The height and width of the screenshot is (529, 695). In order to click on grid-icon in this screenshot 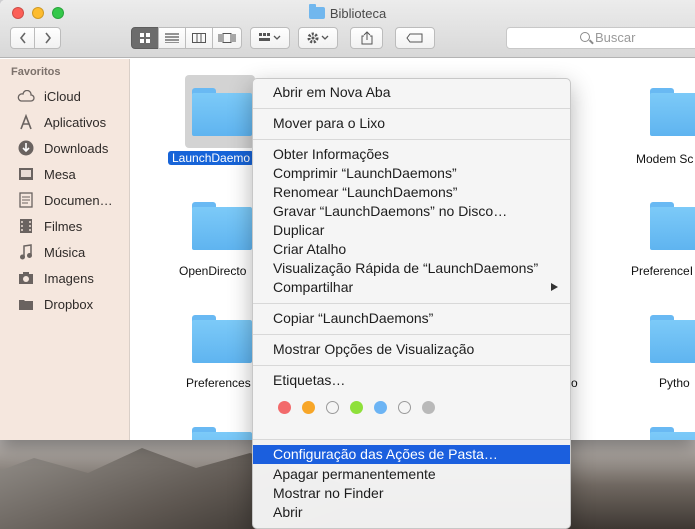, I will do `click(145, 38)`.